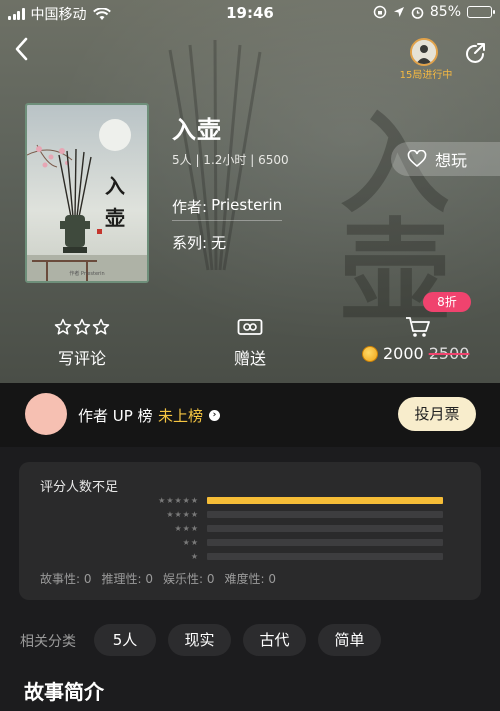 This screenshot has width=500, height=711. Describe the element at coordinates (82, 342) in the screenshot. I see `write-review-button: 写评论` at that location.